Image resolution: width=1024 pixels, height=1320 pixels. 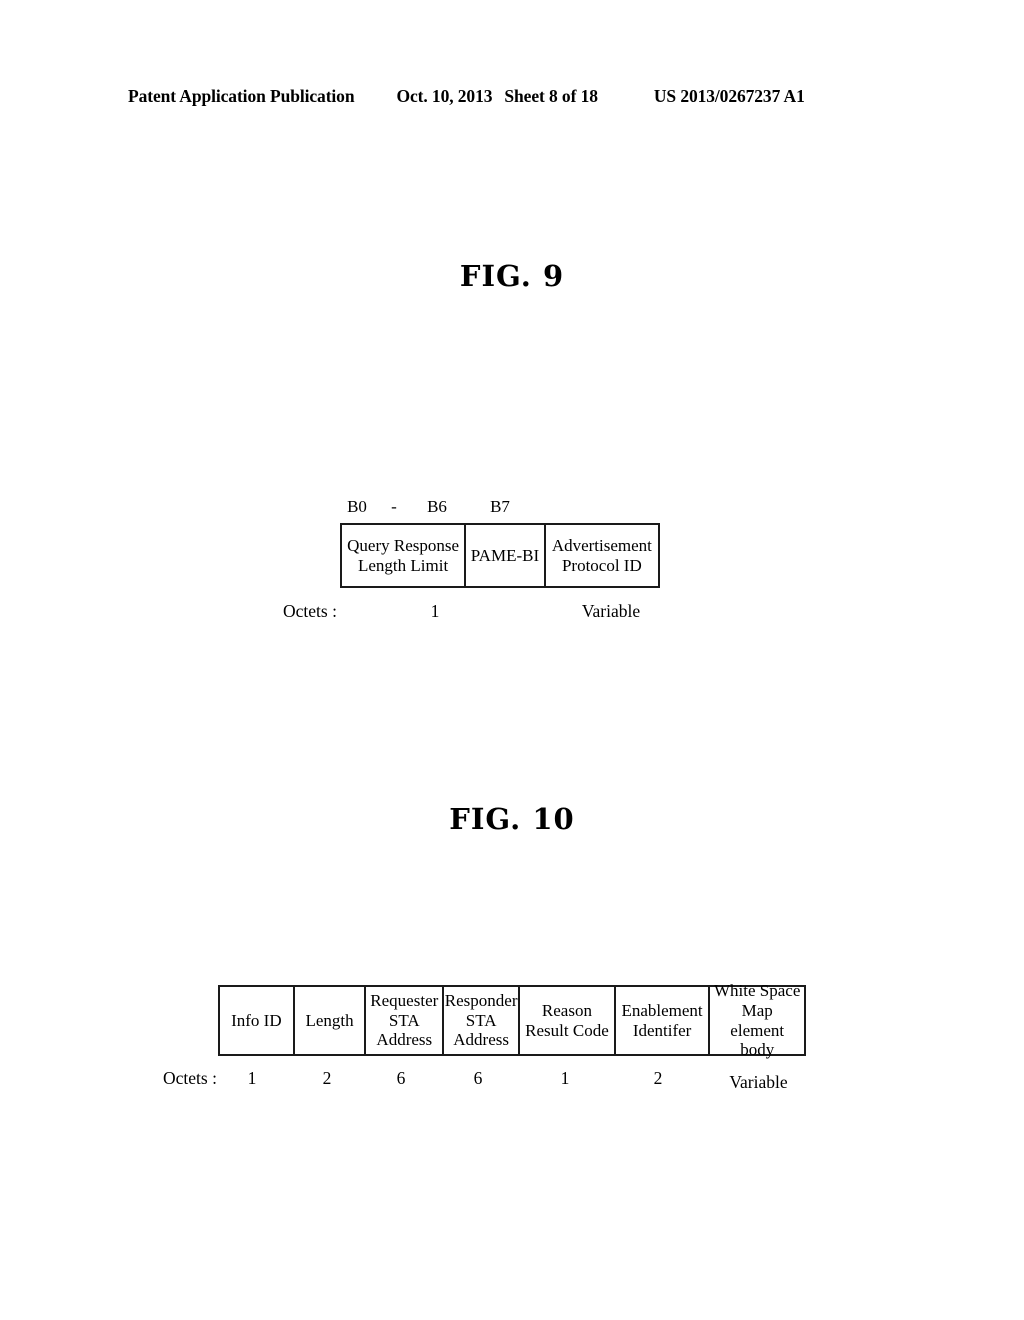 I want to click on field-cell-info-id: Info ID, so click(x=257, y=1020).